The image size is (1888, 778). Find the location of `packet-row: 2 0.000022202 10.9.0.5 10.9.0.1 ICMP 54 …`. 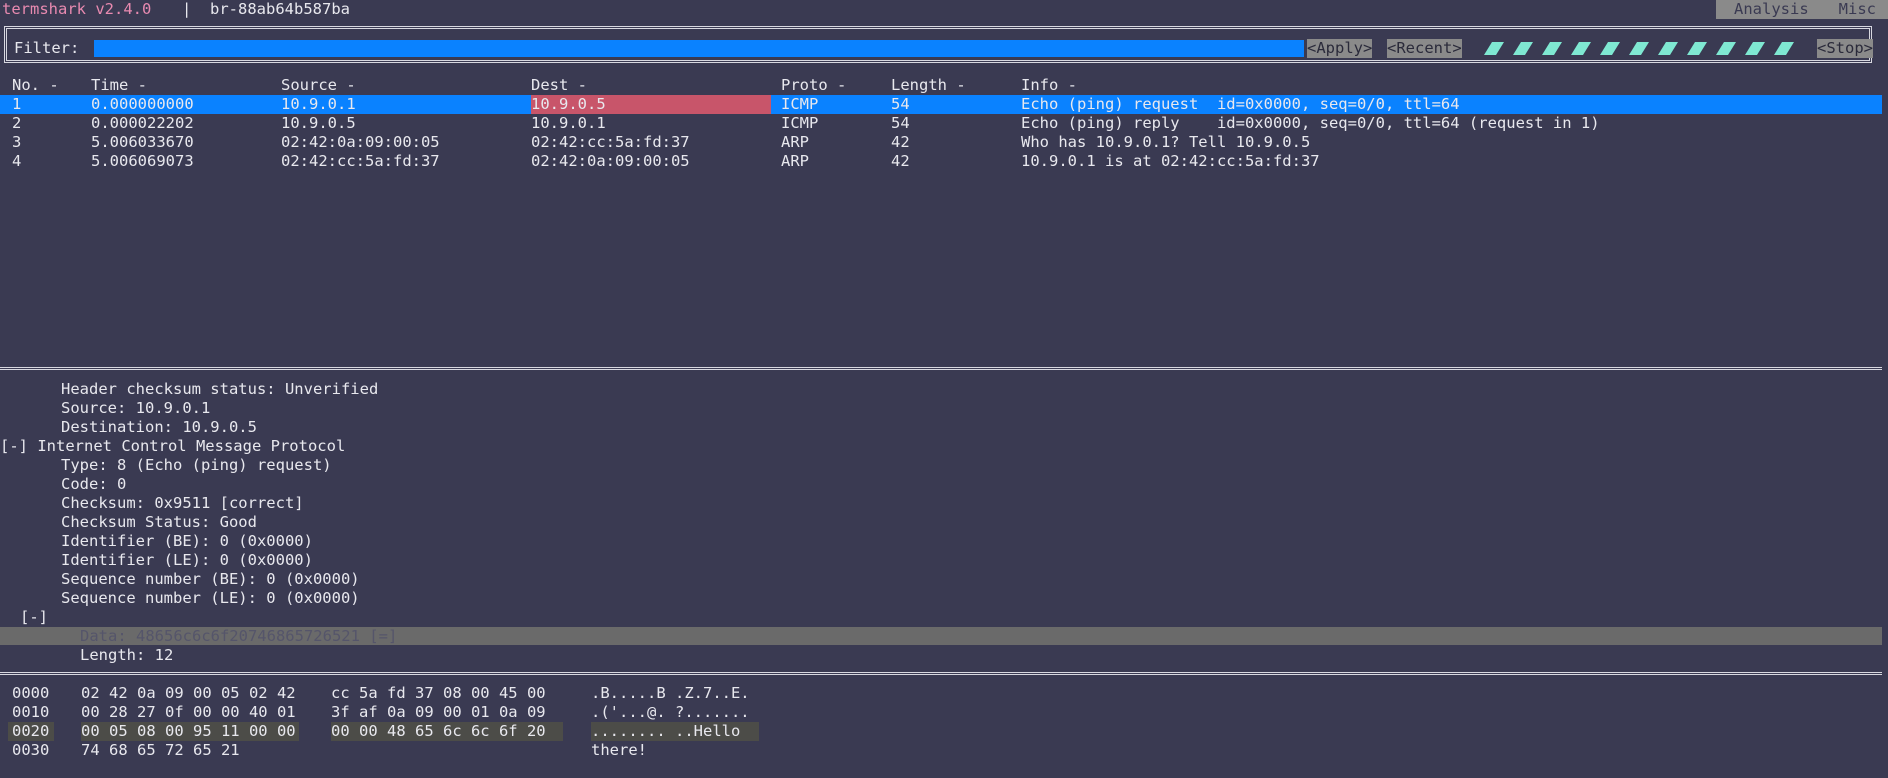

packet-row: 2 0.000022202 10.9.0.5 10.9.0.1 ICMP 54 … is located at coordinates (941, 123).